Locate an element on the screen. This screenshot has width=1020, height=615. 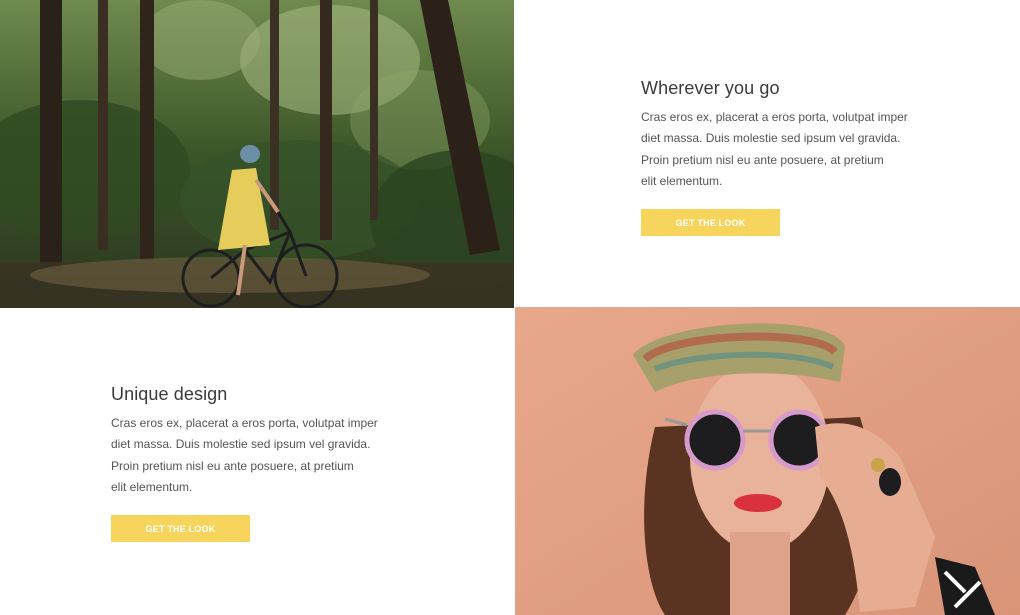
section-title: Wherever you go is located at coordinates (710, 88).